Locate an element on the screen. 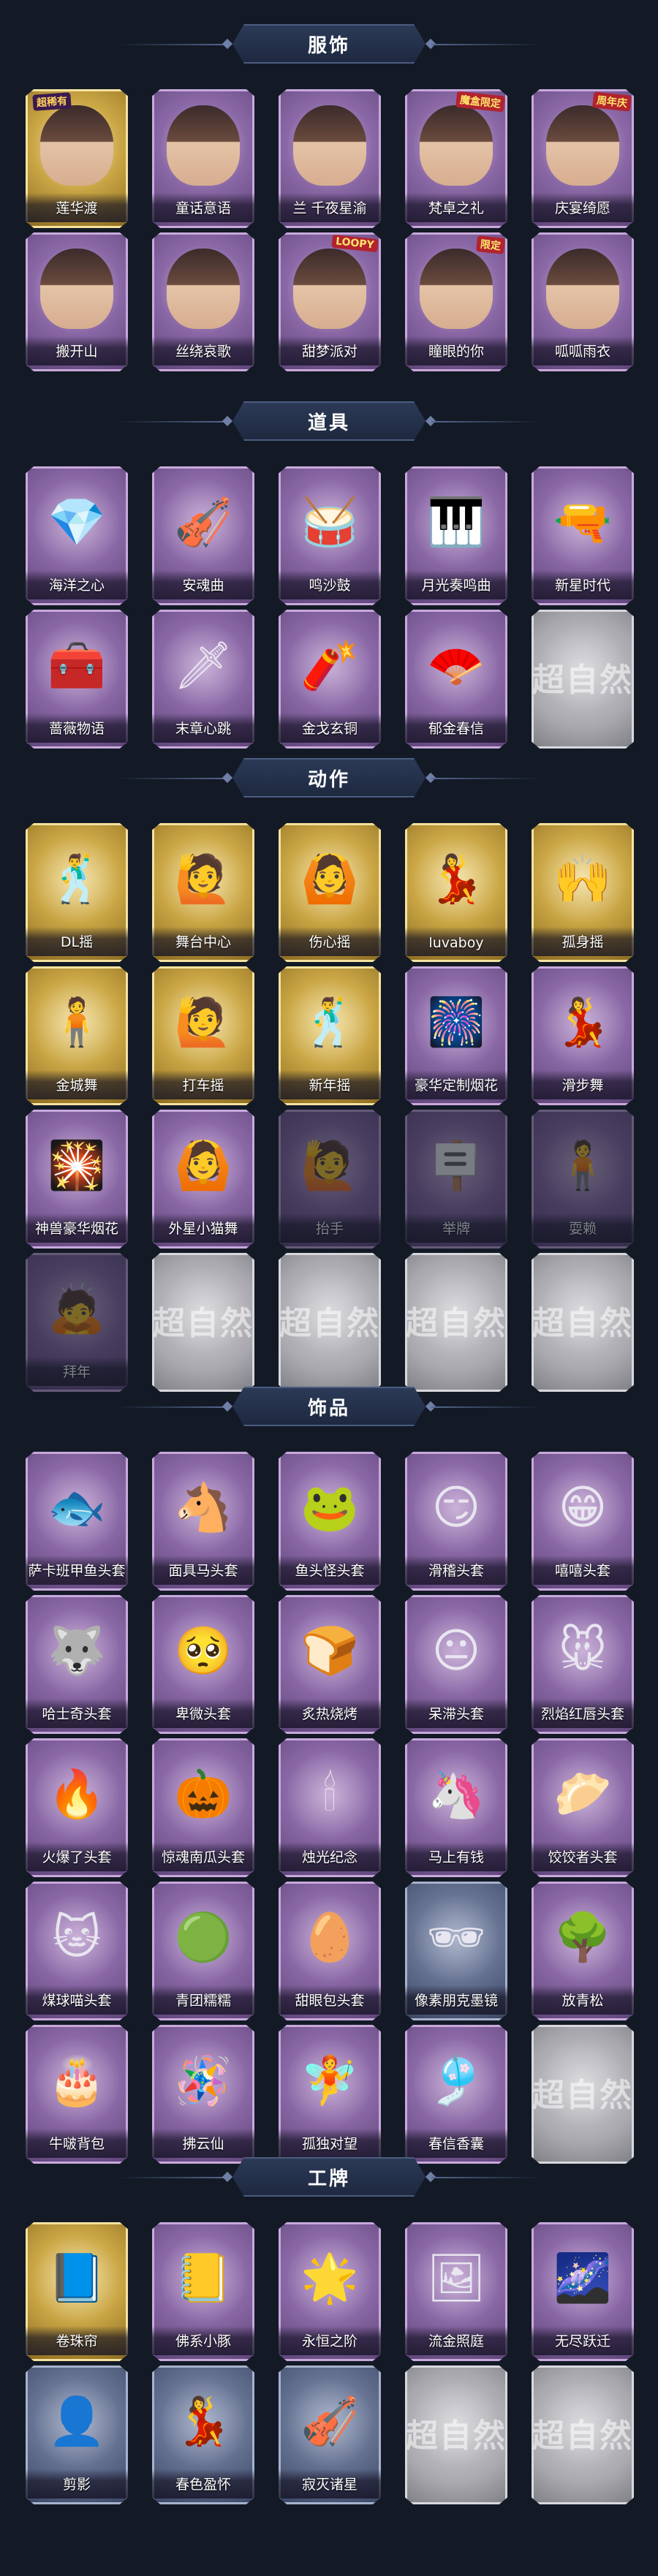 The image size is (658, 2576). item-name: 永恒之阶 is located at coordinates (330, 2340).